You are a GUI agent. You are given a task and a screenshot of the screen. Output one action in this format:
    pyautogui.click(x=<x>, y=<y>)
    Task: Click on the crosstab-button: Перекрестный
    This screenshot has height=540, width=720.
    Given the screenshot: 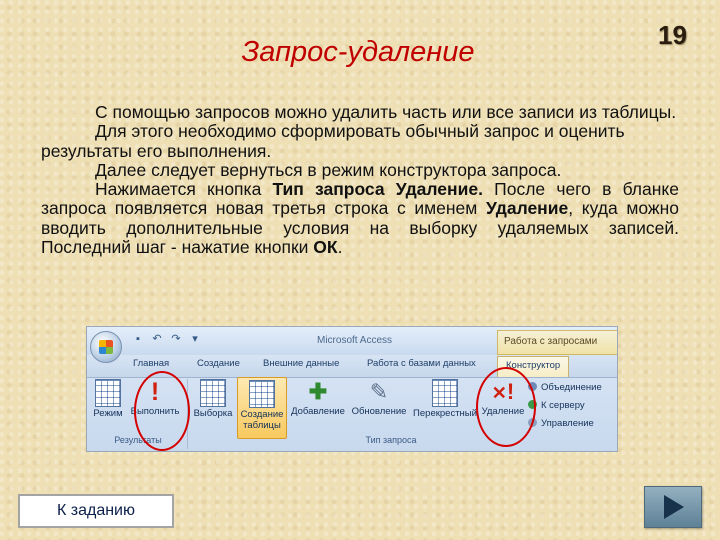 What is the action you would take?
    pyautogui.click(x=445, y=407)
    